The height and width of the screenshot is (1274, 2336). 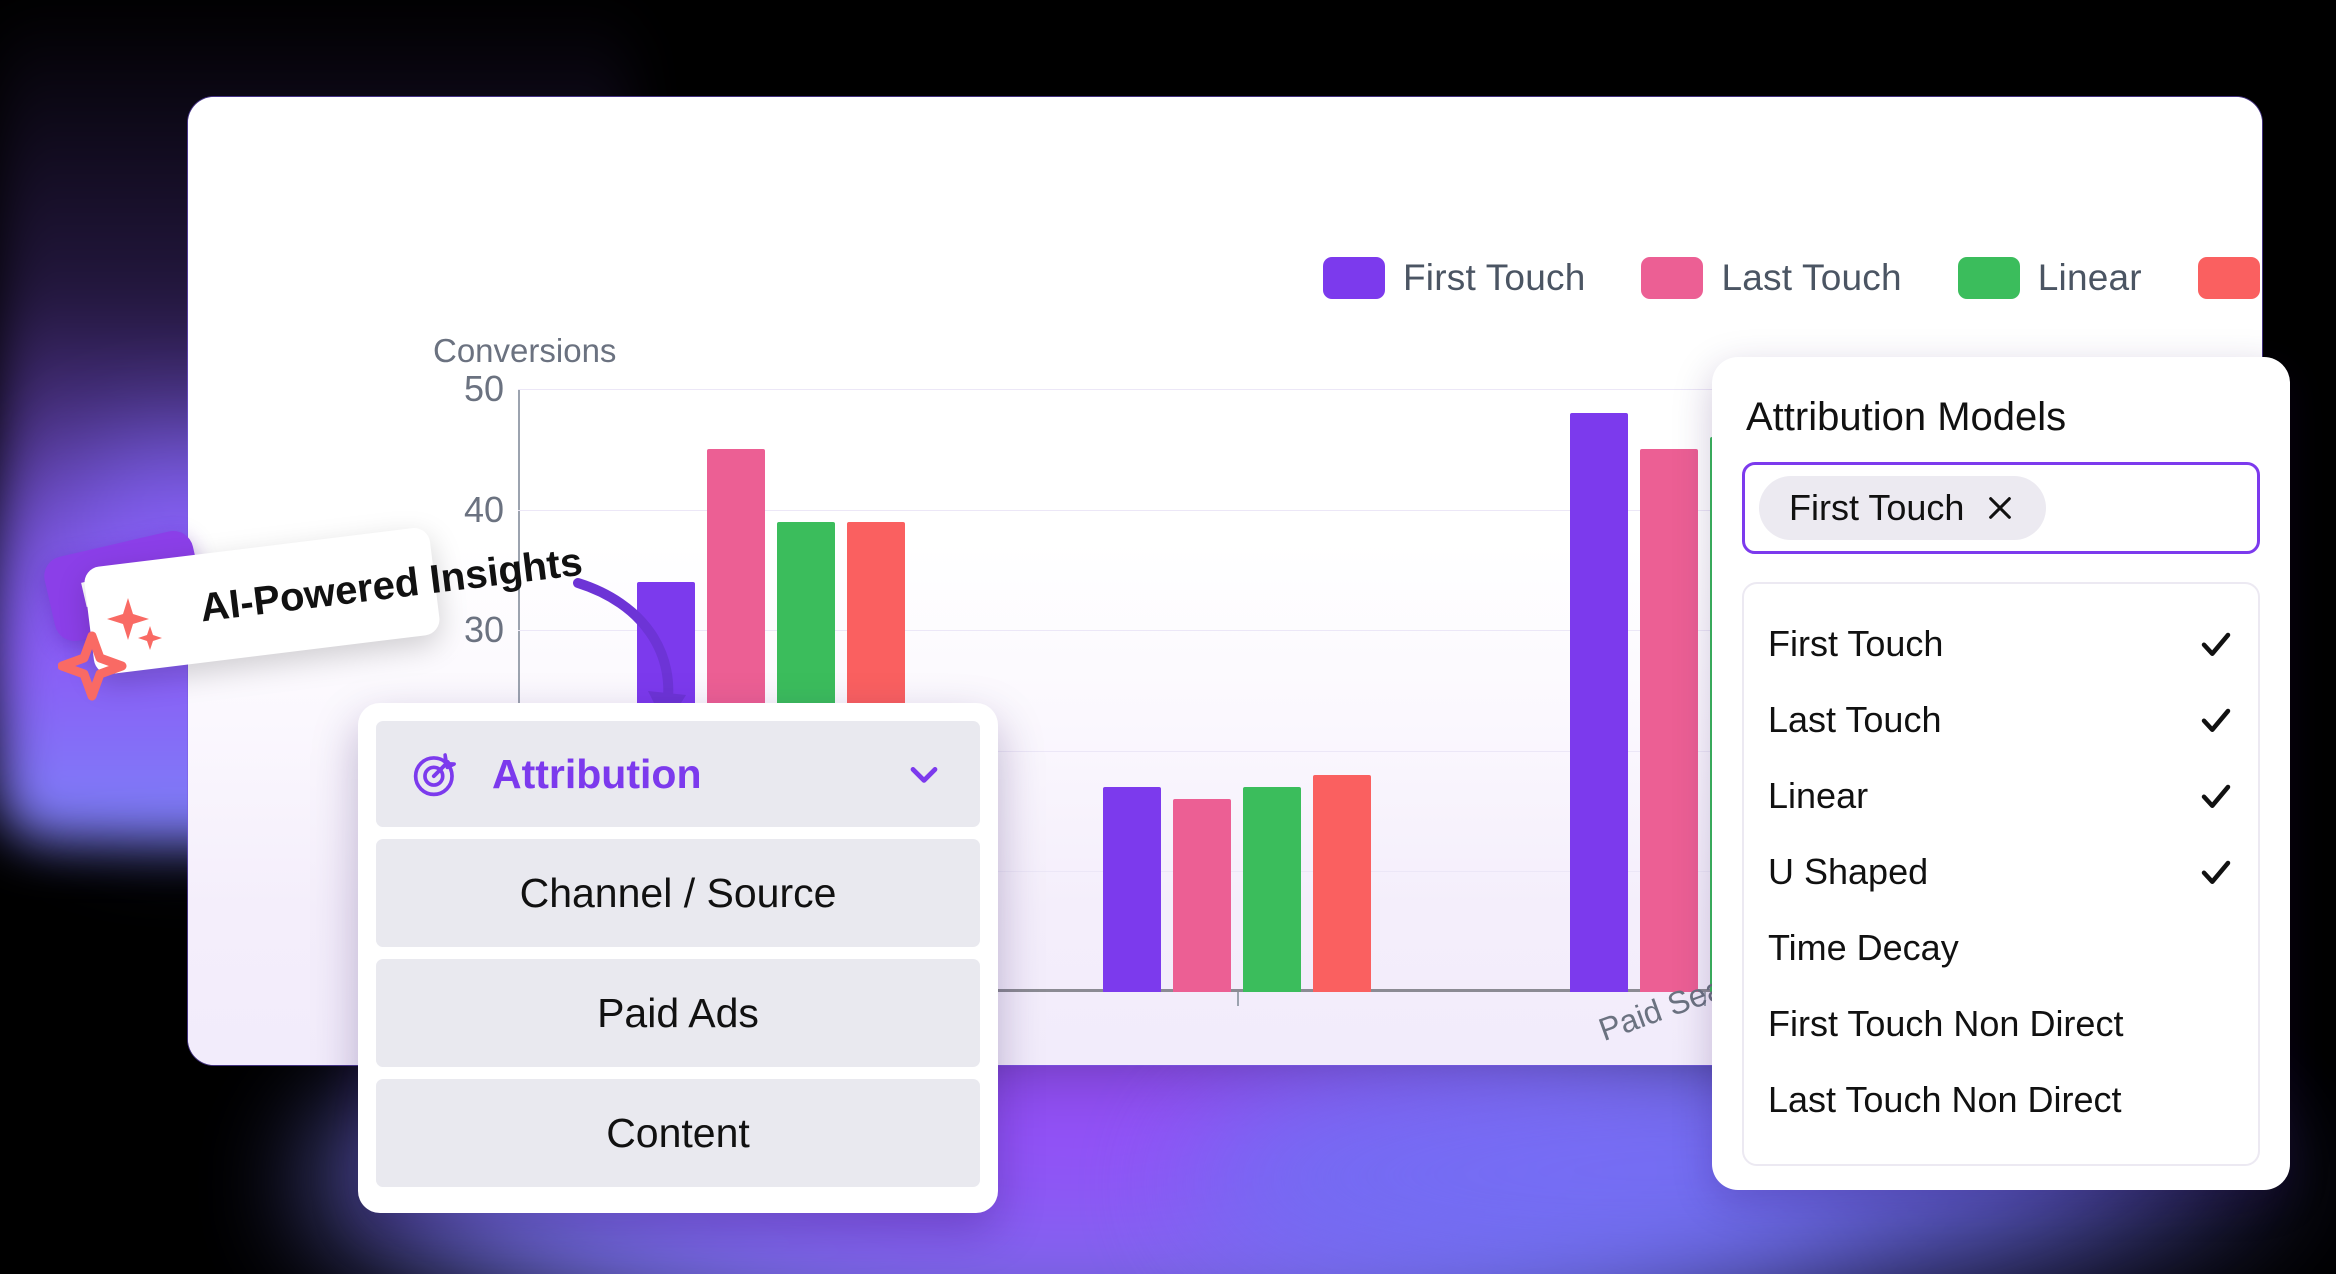 What do you see at coordinates (1238, 999) in the screenshot?
I see `x-axis-tick` at bounding box center [1238, 999].